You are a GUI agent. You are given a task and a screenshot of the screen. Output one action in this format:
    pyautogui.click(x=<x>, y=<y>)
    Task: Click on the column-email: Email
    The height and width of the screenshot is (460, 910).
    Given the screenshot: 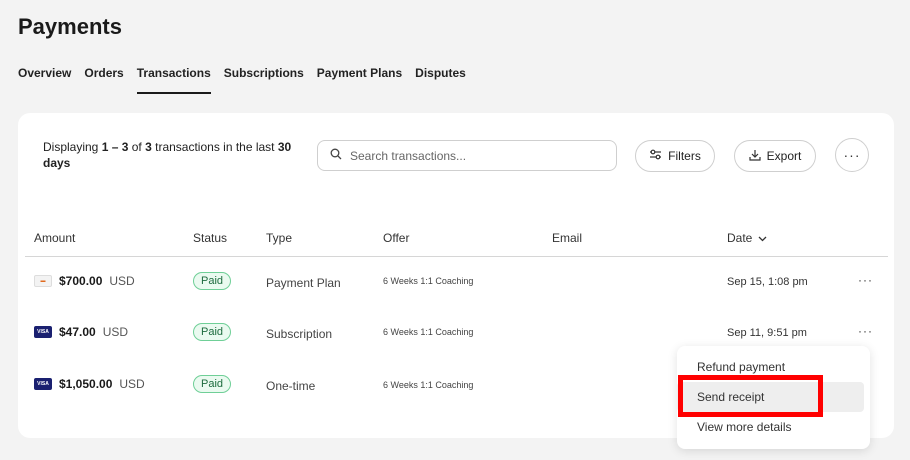 What is the action you would take?
    pyautogui.click(x=567, y=238)
    